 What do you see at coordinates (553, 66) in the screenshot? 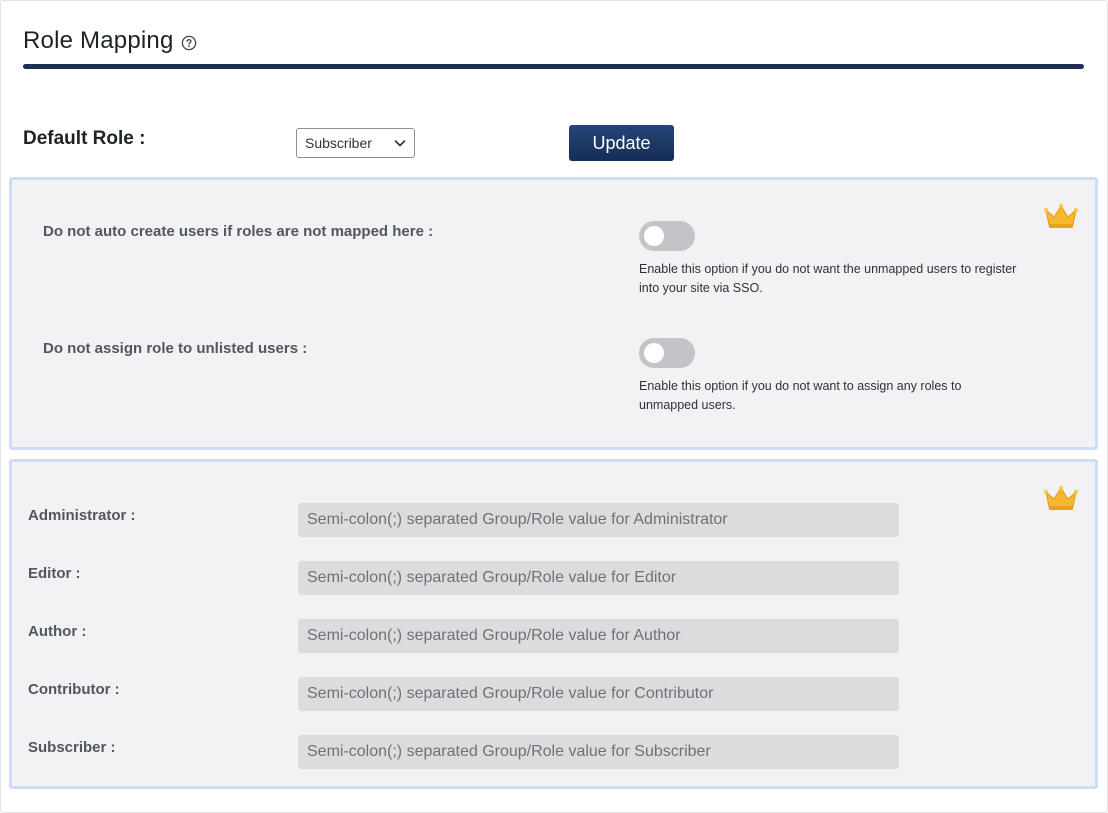
I see `header-divider` at bounding box center [553, 66].